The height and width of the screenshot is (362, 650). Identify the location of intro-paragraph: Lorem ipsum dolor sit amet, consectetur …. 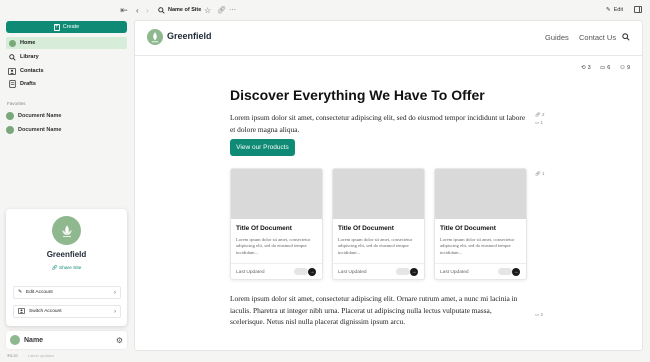
(378, 123).